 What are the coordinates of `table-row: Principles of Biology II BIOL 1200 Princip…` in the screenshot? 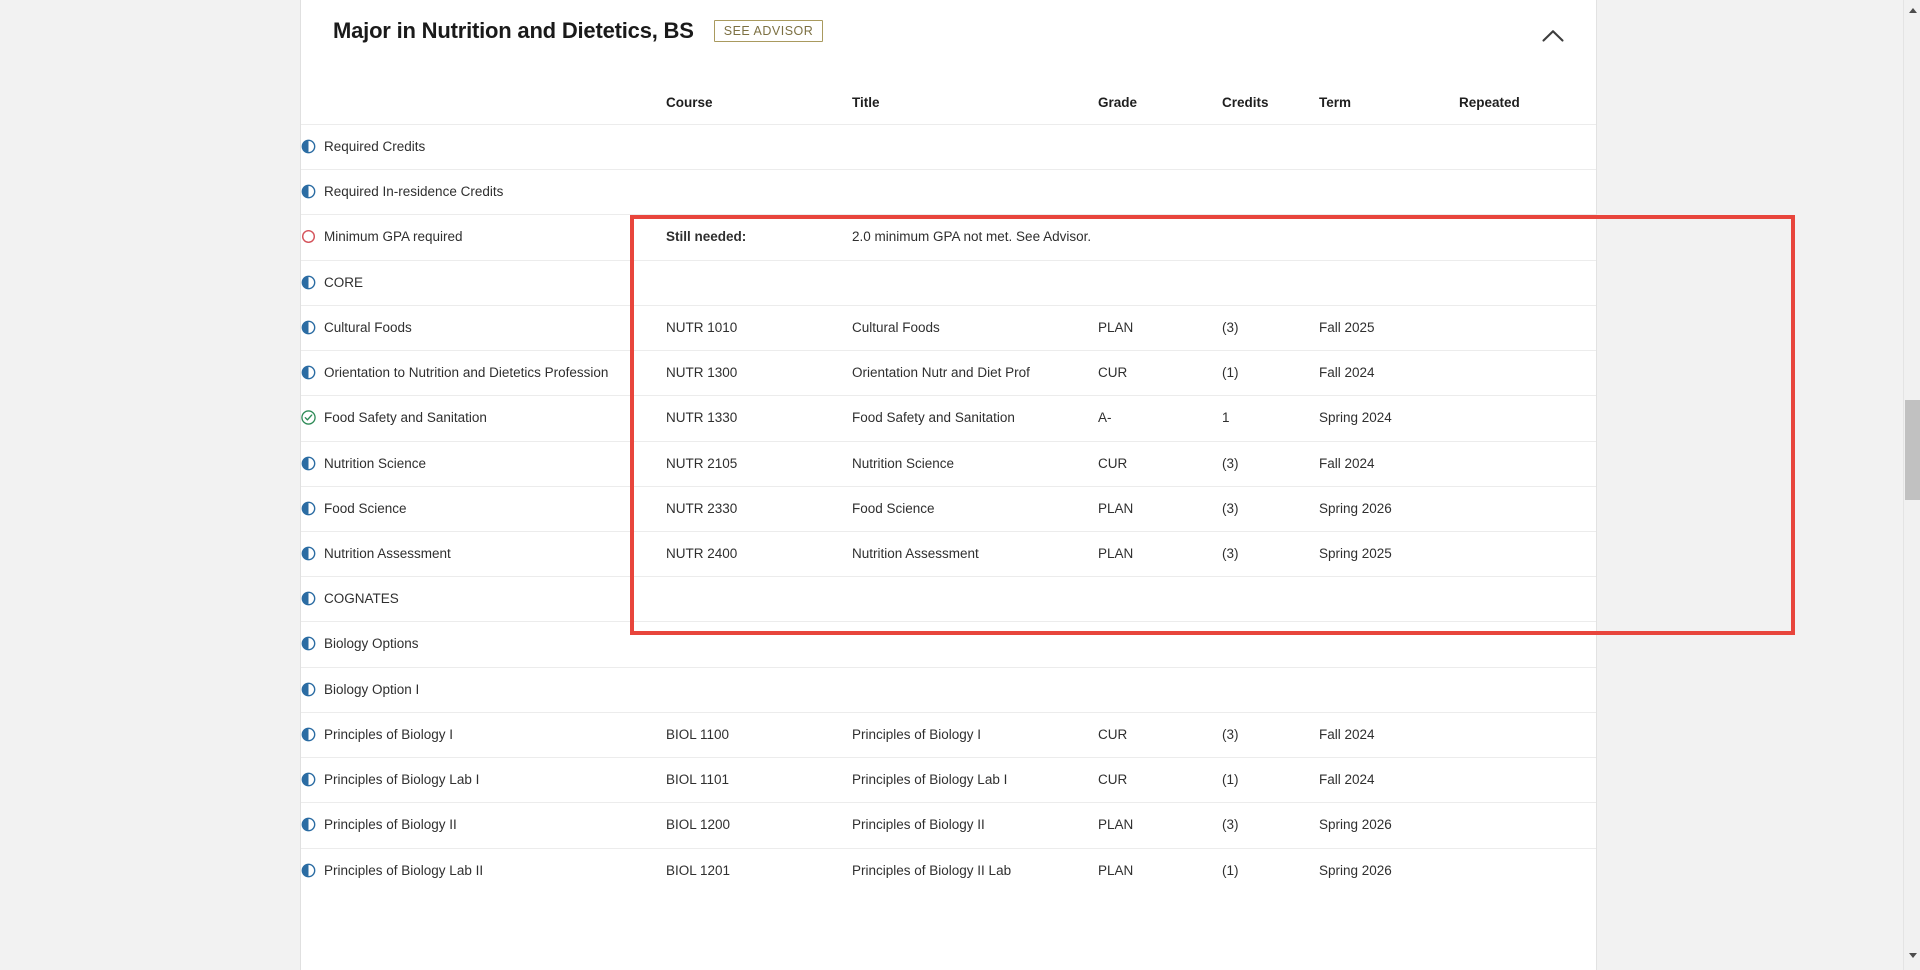 It's located at (948, 825).